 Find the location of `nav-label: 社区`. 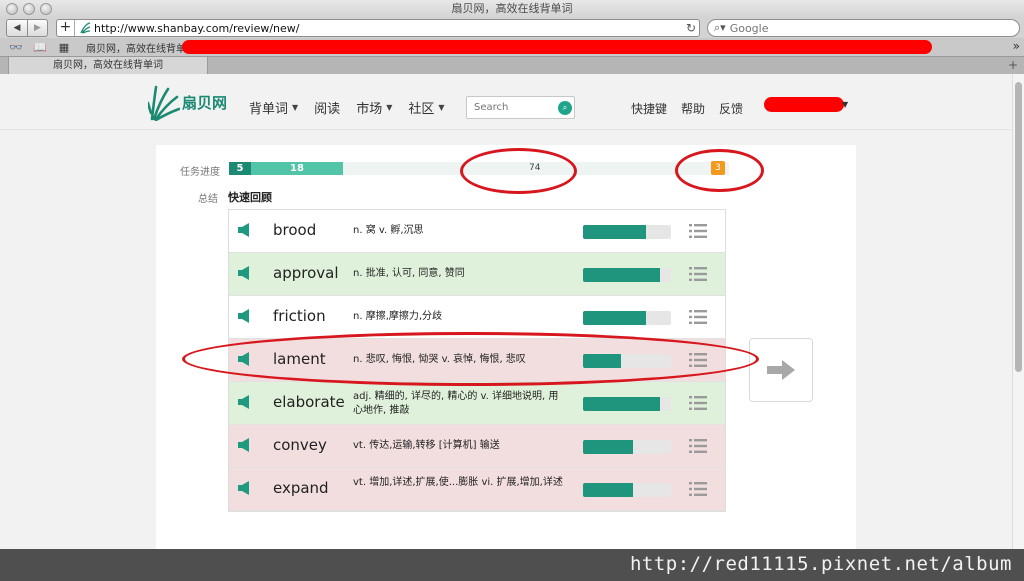

nav-label: 社区 is located at coordinates (421, 109).